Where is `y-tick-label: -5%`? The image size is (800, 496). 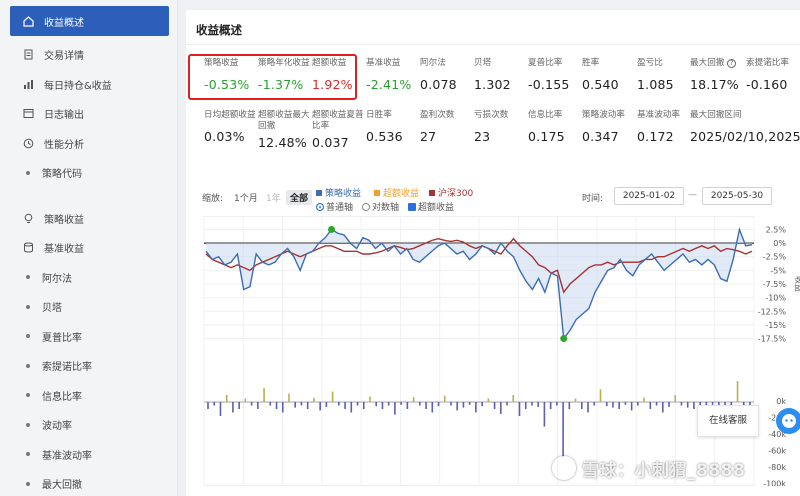 y-tick-label: -5% is located at coordinates (778, 270).